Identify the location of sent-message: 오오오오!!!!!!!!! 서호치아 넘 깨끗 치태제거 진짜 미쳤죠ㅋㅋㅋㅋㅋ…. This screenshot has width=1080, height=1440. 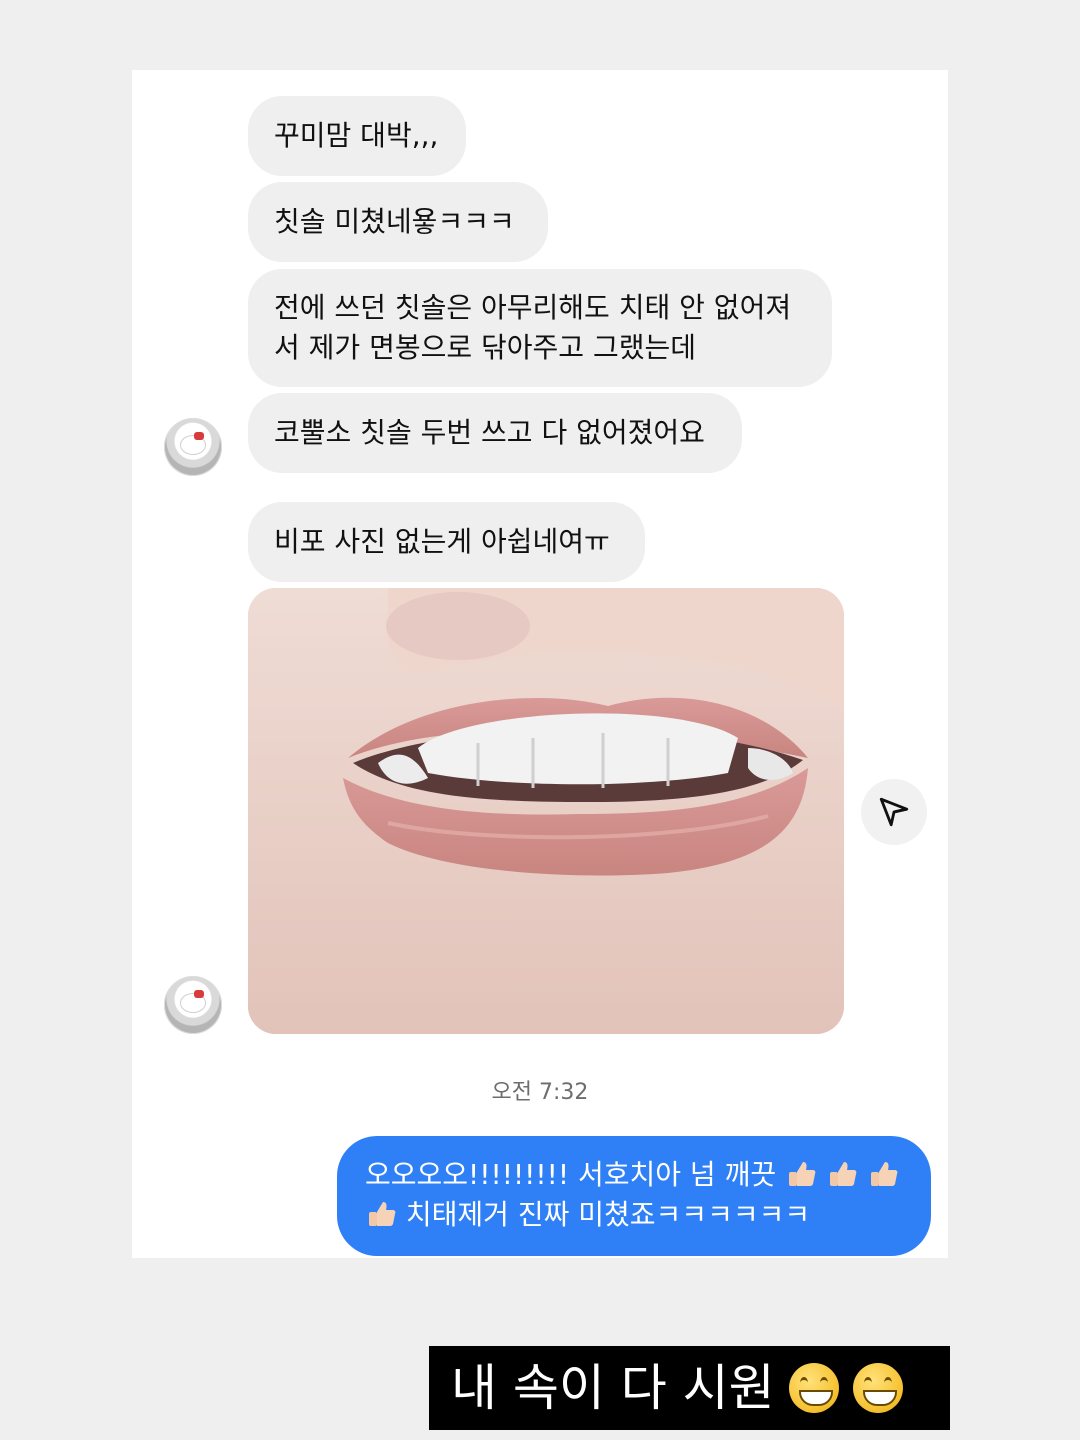
(634, 1196).